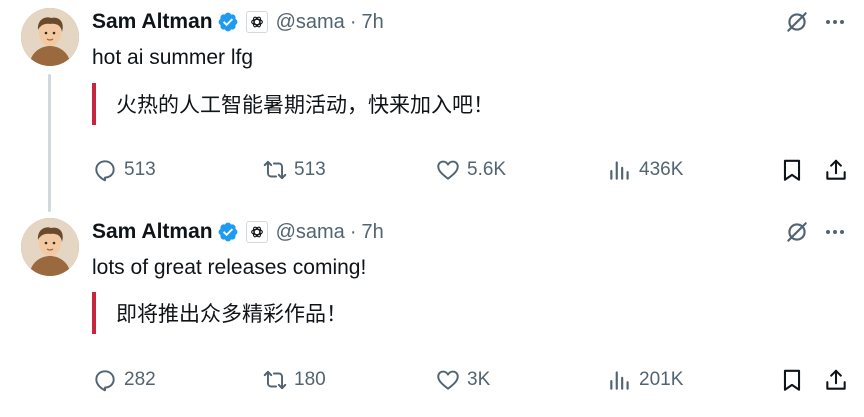 This screenshot has width=864, height=417. I want to click on reply-count: 513, so click(140, 169).